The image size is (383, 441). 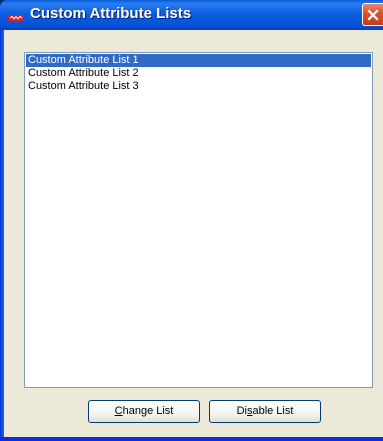 What do you see at coordinates (198, 60) in the screenshot?
I see `list-item: Custom Attribute List 1` at bounding box center [198, 60].